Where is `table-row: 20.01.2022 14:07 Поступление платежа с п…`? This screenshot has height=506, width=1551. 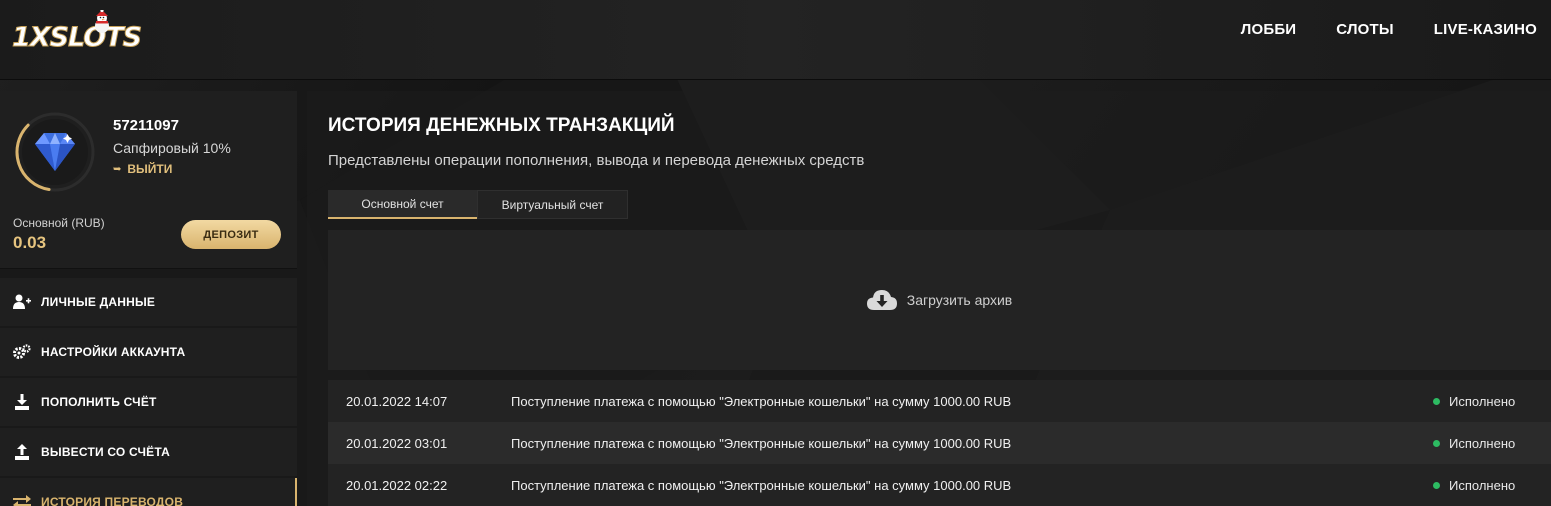 table-row: 20.01.2022 14:07 Поступление платежа с п… is located at coordinates (939, 401).